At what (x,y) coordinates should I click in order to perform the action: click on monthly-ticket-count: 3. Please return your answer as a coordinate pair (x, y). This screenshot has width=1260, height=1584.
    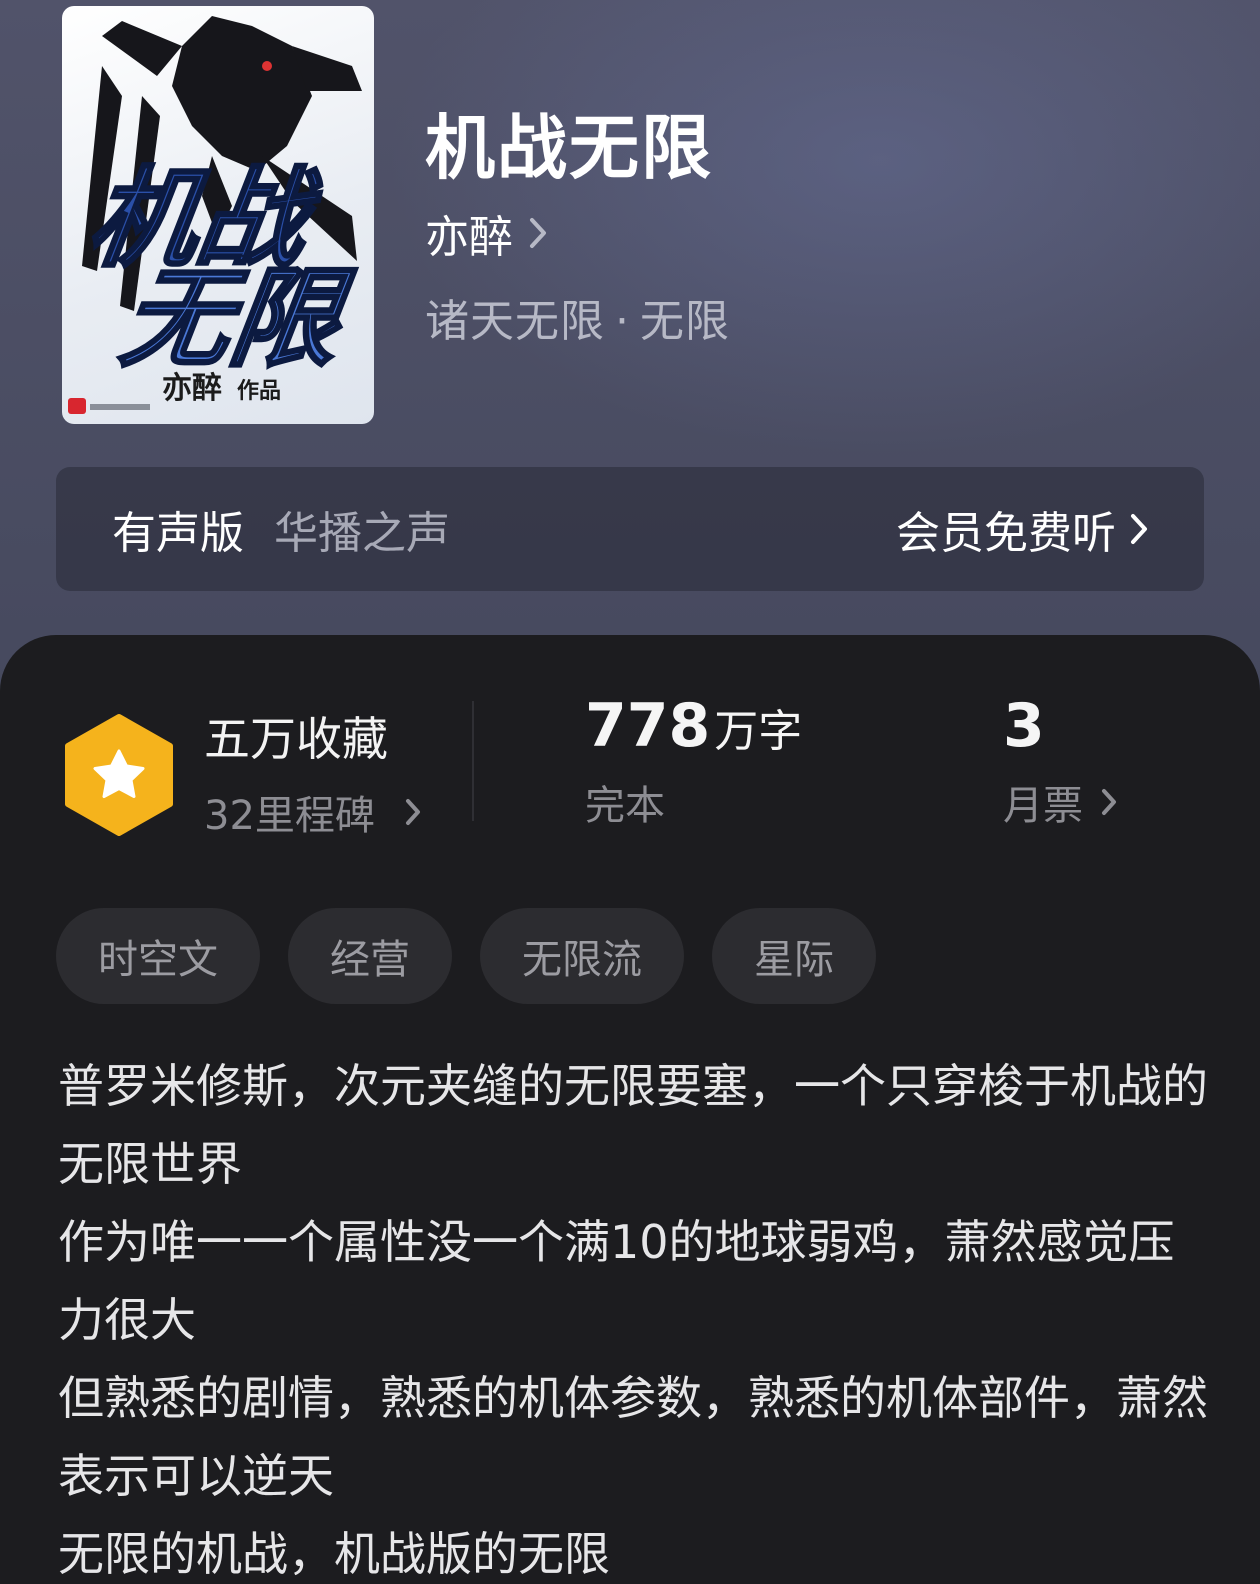
    Looking at the image, I should click on (1024, 726).